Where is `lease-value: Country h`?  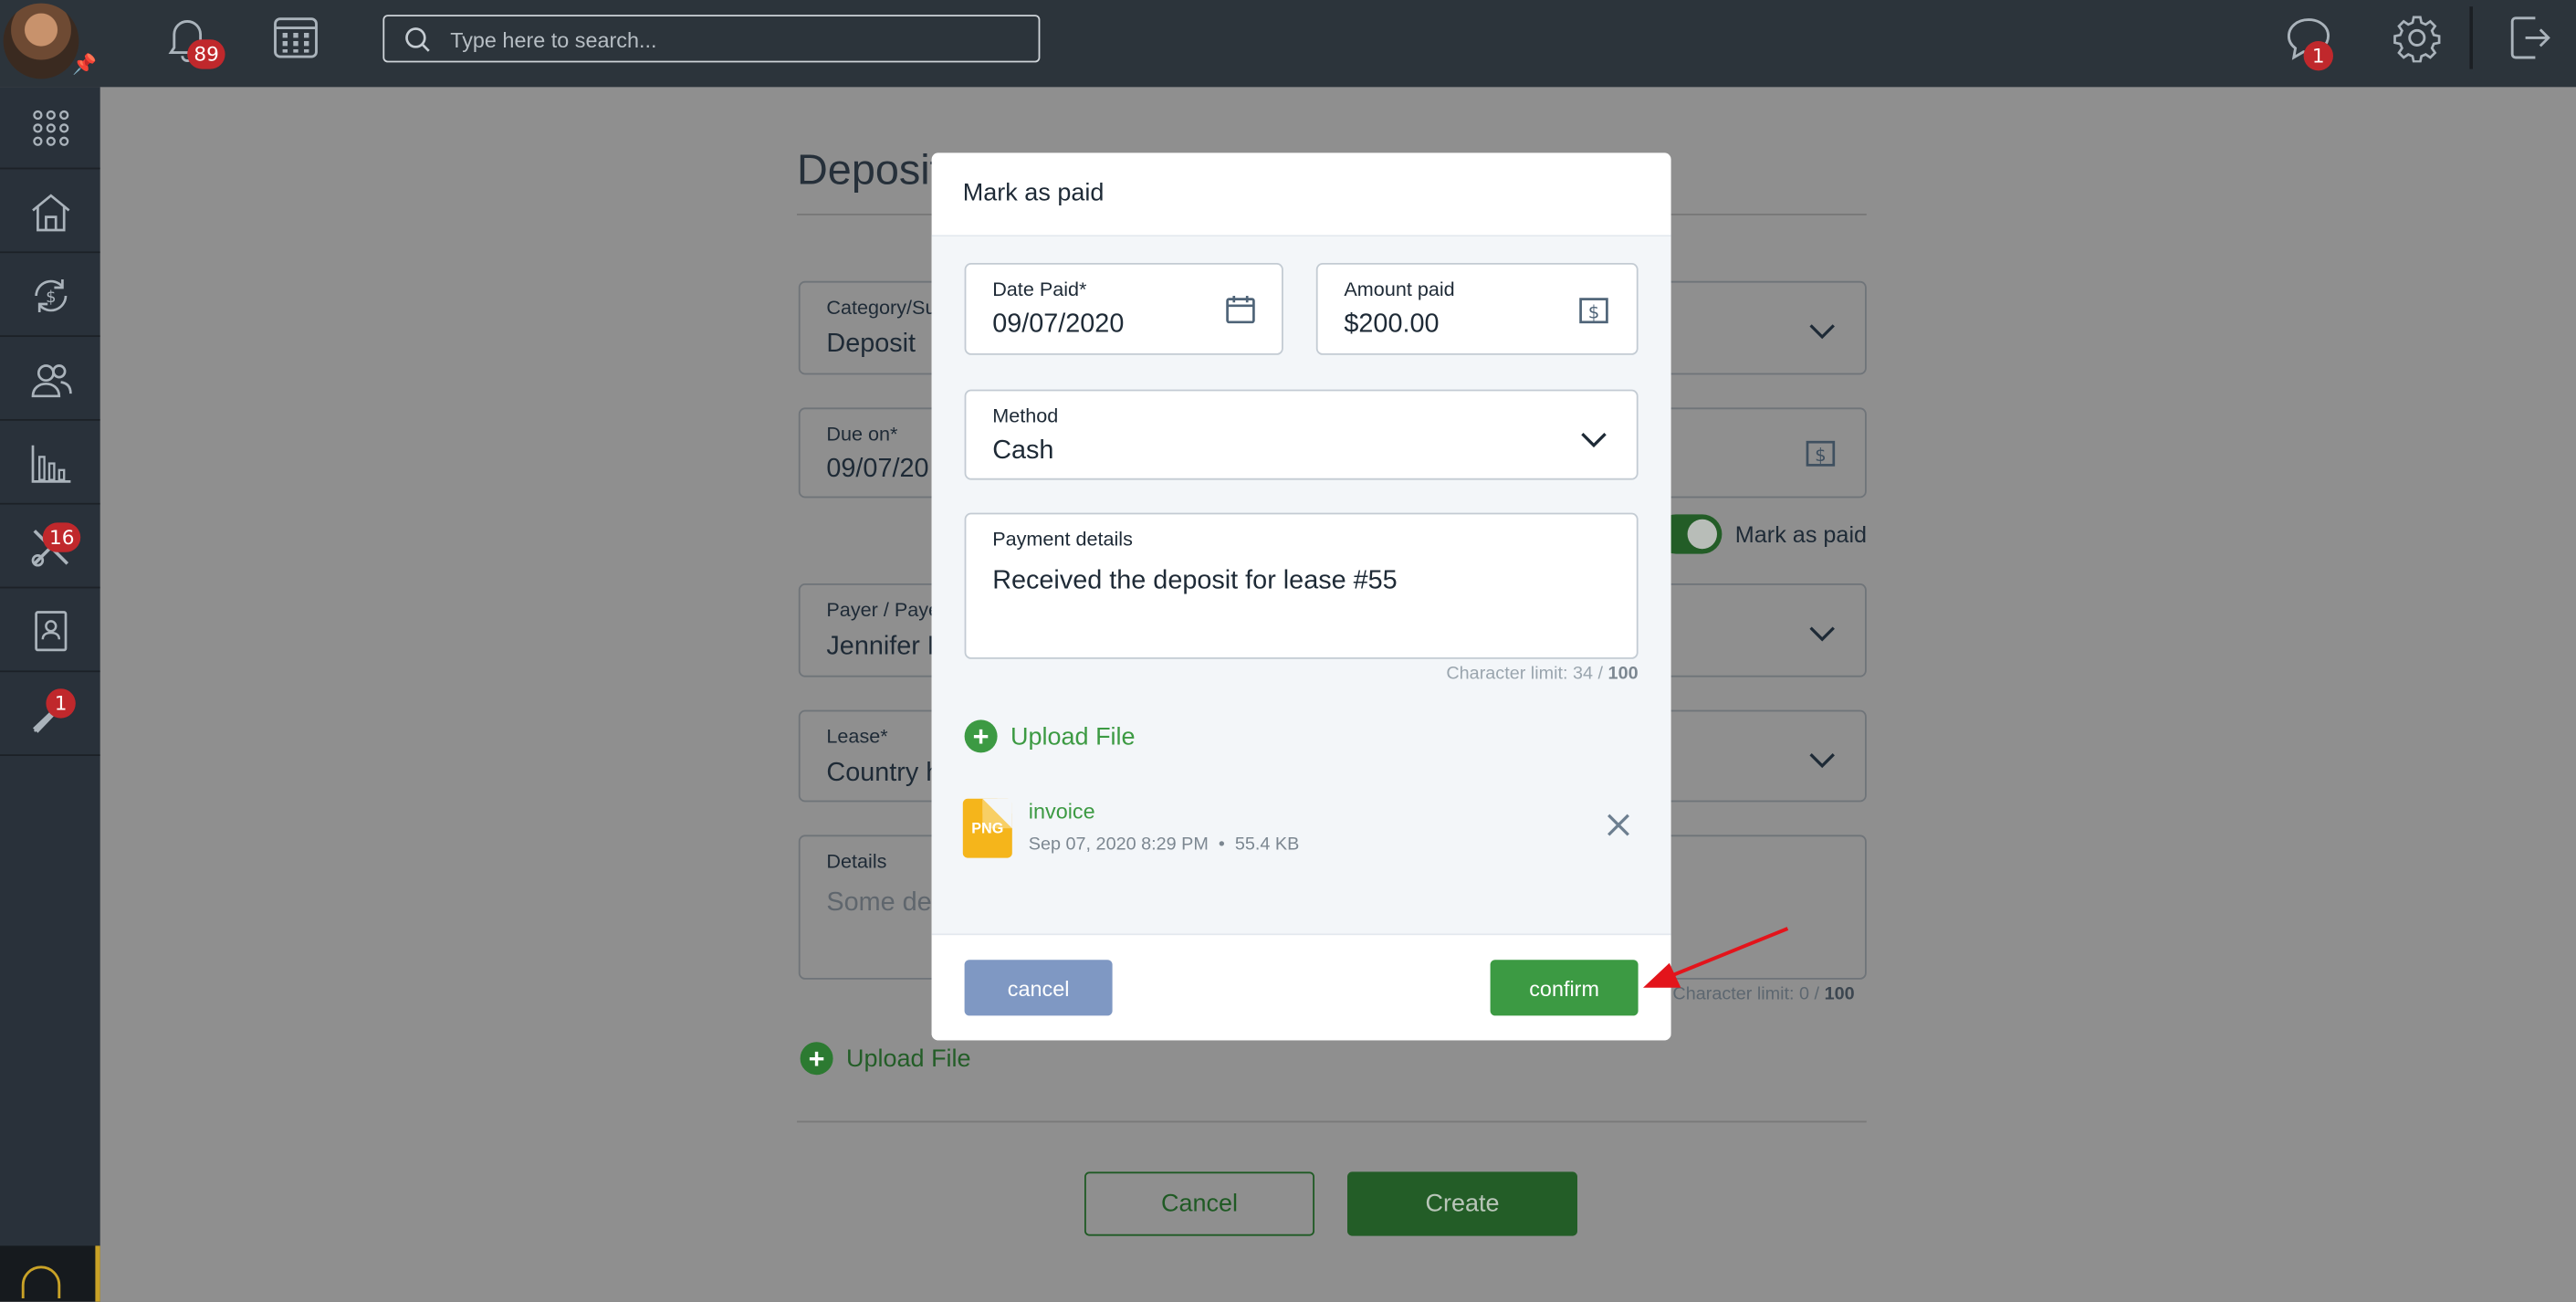
lease-value: Country h is located at coordinates (884, 773).